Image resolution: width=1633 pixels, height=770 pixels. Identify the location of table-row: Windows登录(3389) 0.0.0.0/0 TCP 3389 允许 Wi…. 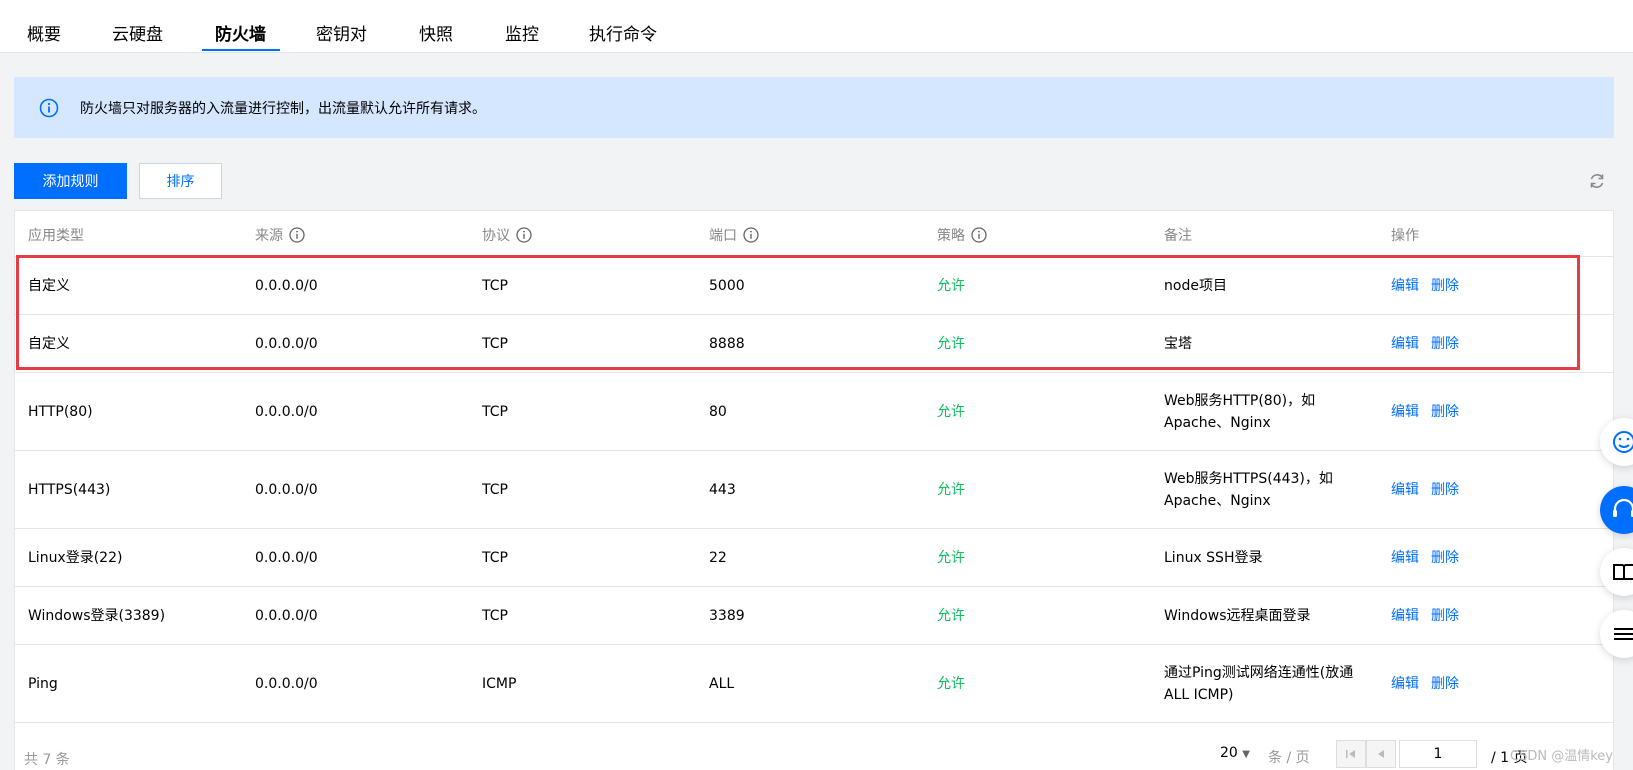
(814, 615).